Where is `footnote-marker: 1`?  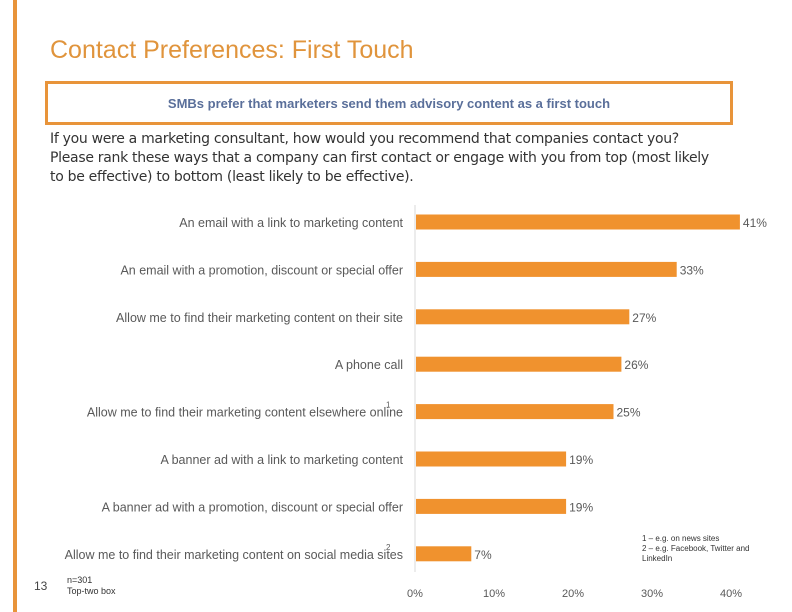
footnote-marker: 1 is located at coordinates (388, 405).